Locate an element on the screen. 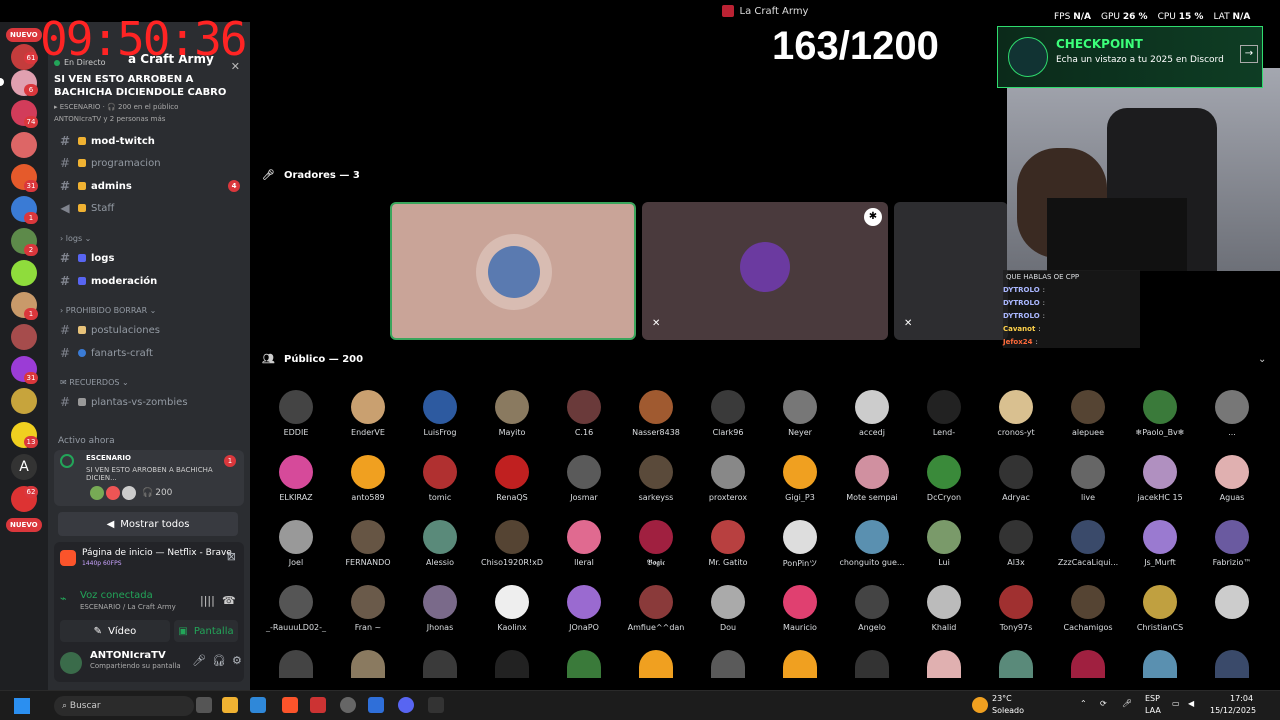  netflix-icon is located at coordinates (318, 705).